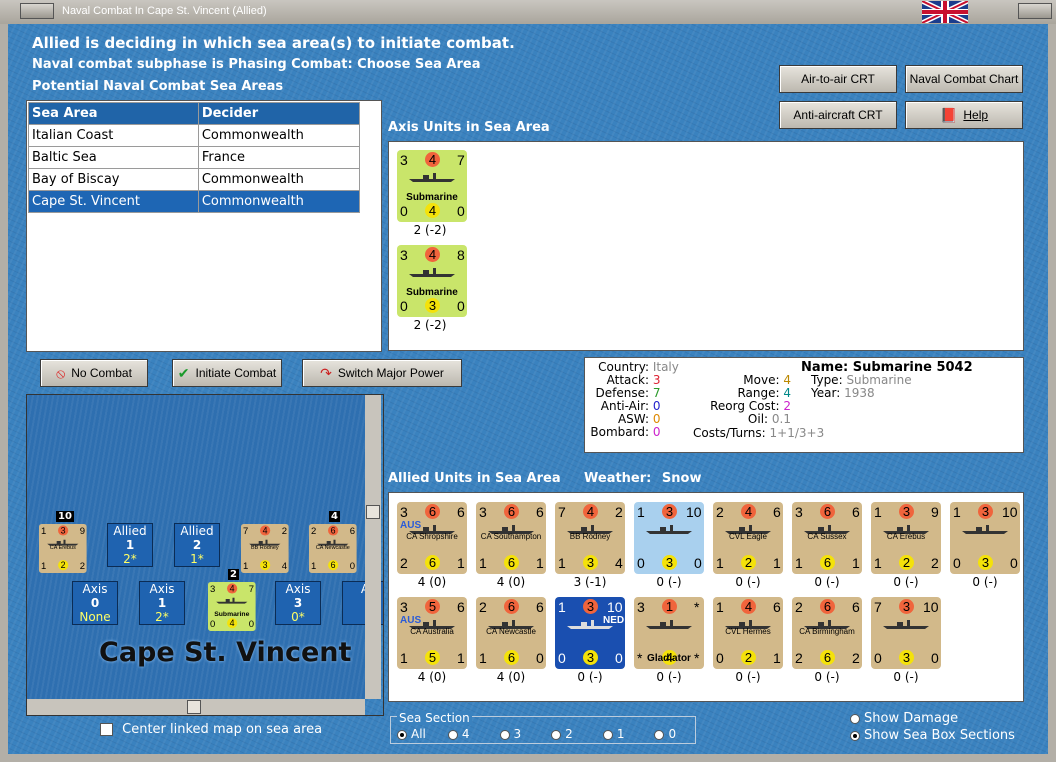 Image resolution: width=1056 pixels, height=762 pixels. I want to click on sea-section-option: 3, so click(510, 734).